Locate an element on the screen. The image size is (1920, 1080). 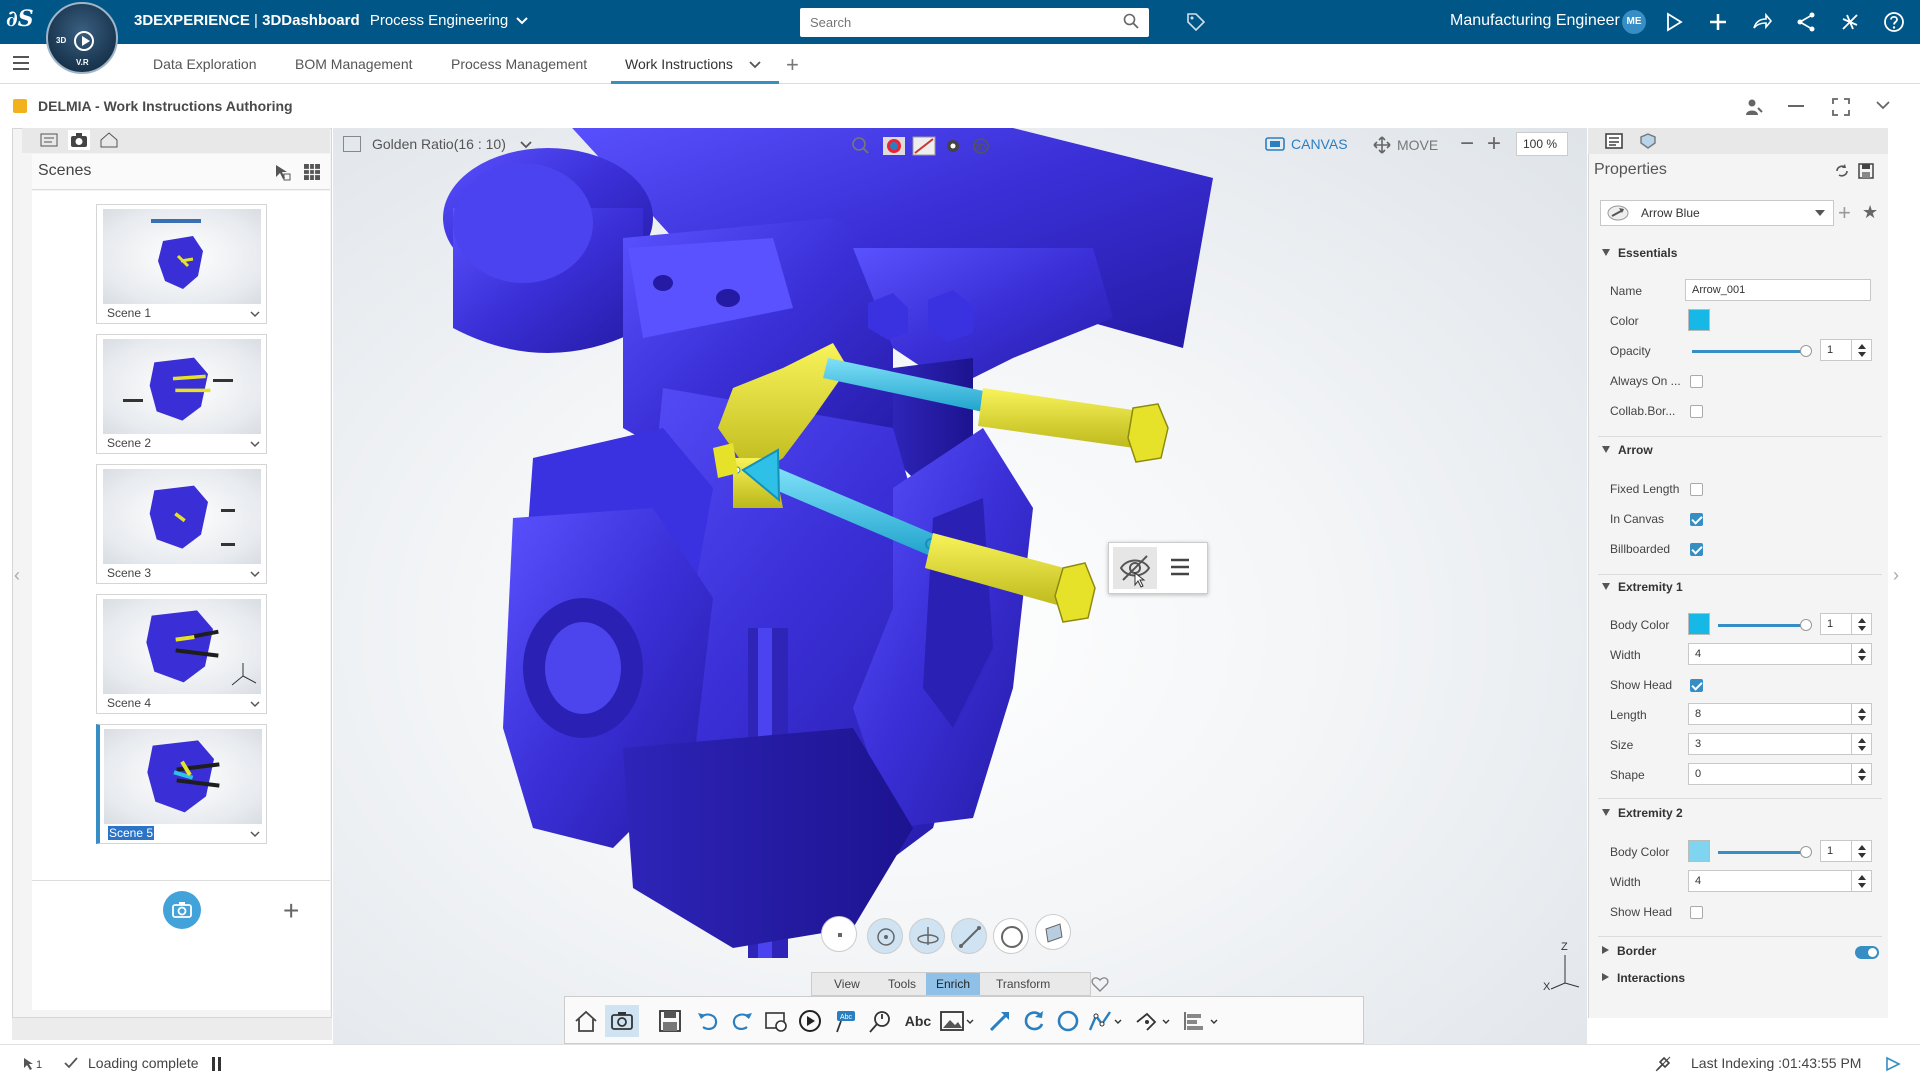
tab-enrich: Enrich is located at coordinates (953, 984).